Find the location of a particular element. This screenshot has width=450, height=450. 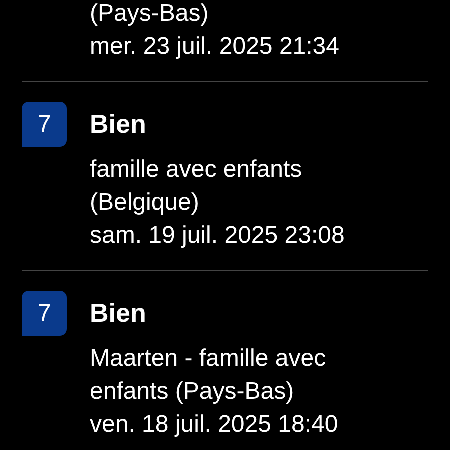

reviewer-info: (Pays-Bas) is located at coordinates (150, 14).